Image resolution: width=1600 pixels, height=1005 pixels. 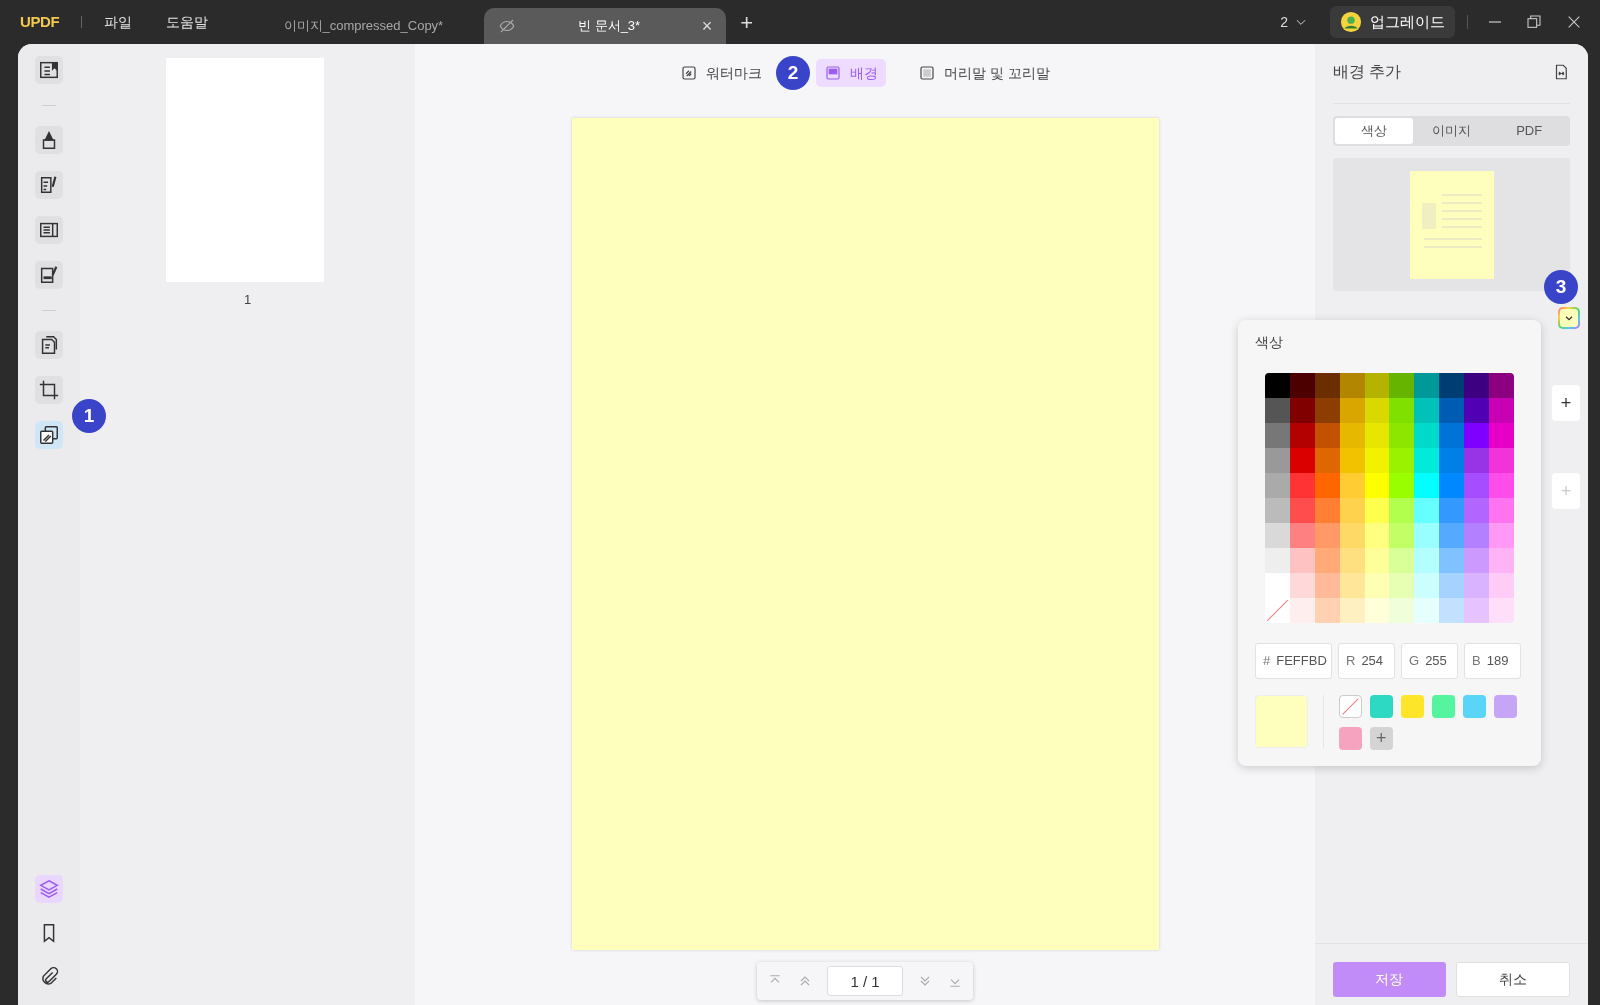 What do you see at coordinates (1492, 661) in the screenshot?
I see `color-value-field: B 189` at bounding box center [1492, 661].